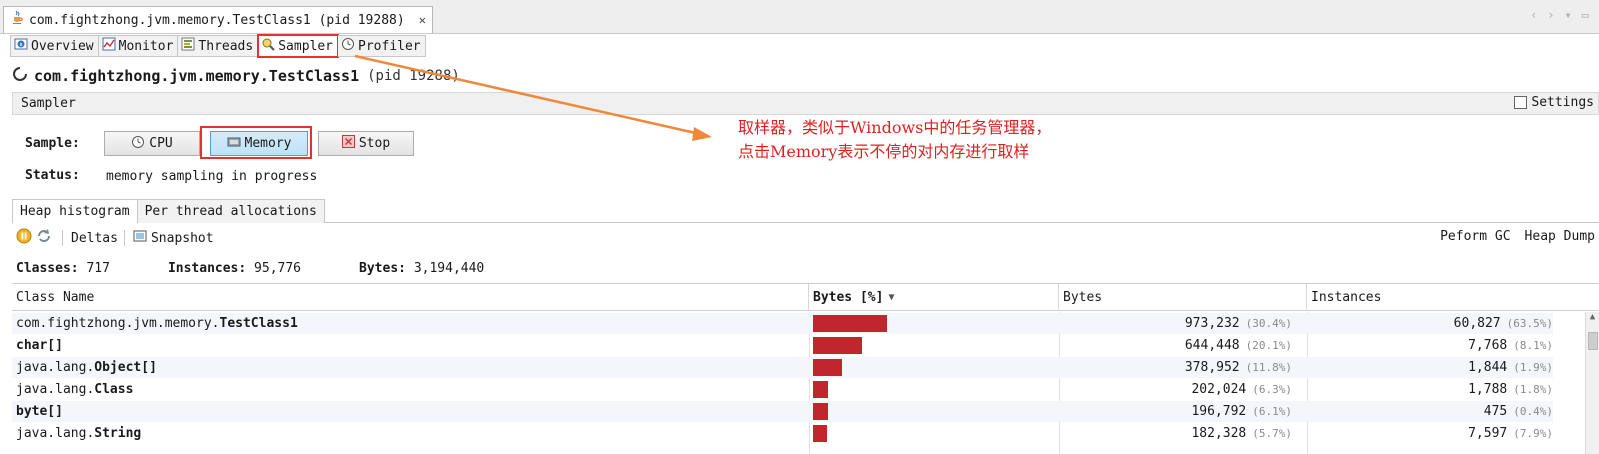  I want to click on instances-value: 1,844, so click(1488, 367).